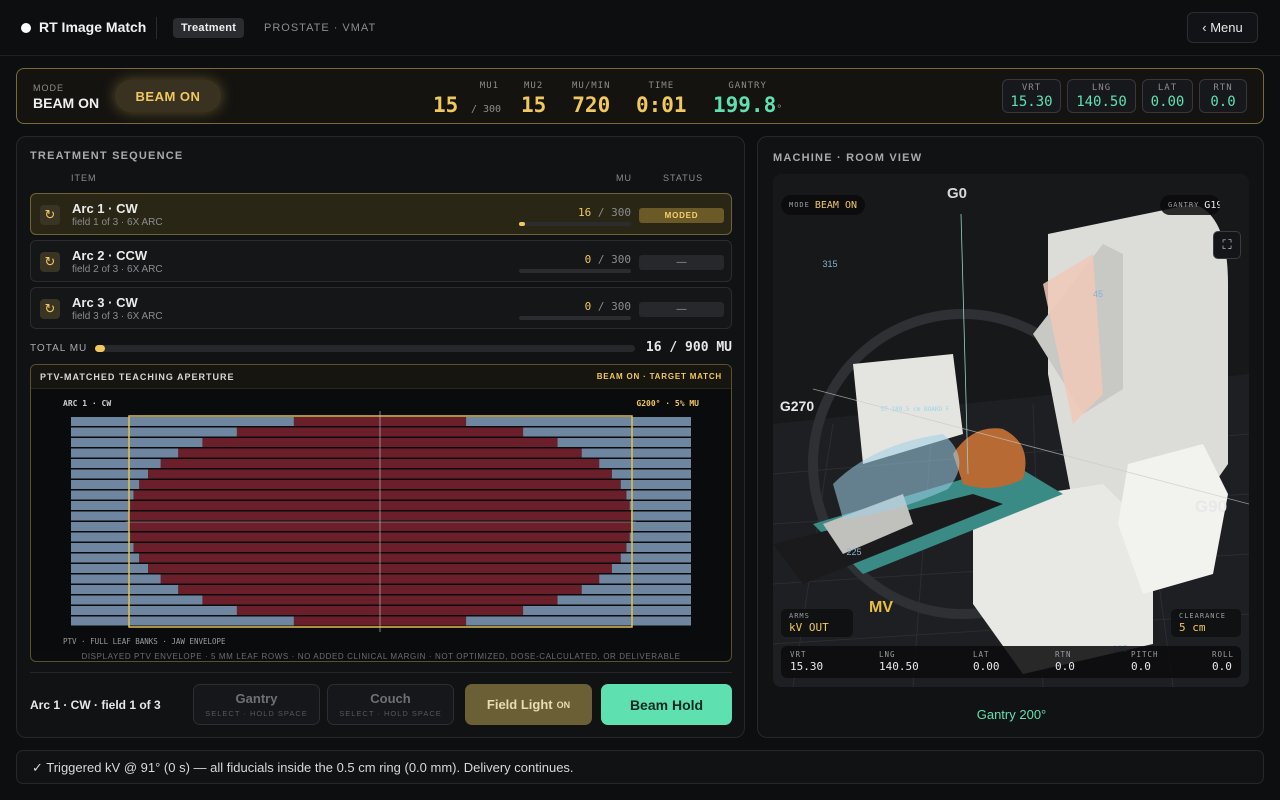 The height and width of the screenshot is (800, 1280). Describe the element at coordinates (489, 86) in the screenshot. I see `mu1-label: MU1` at that location.